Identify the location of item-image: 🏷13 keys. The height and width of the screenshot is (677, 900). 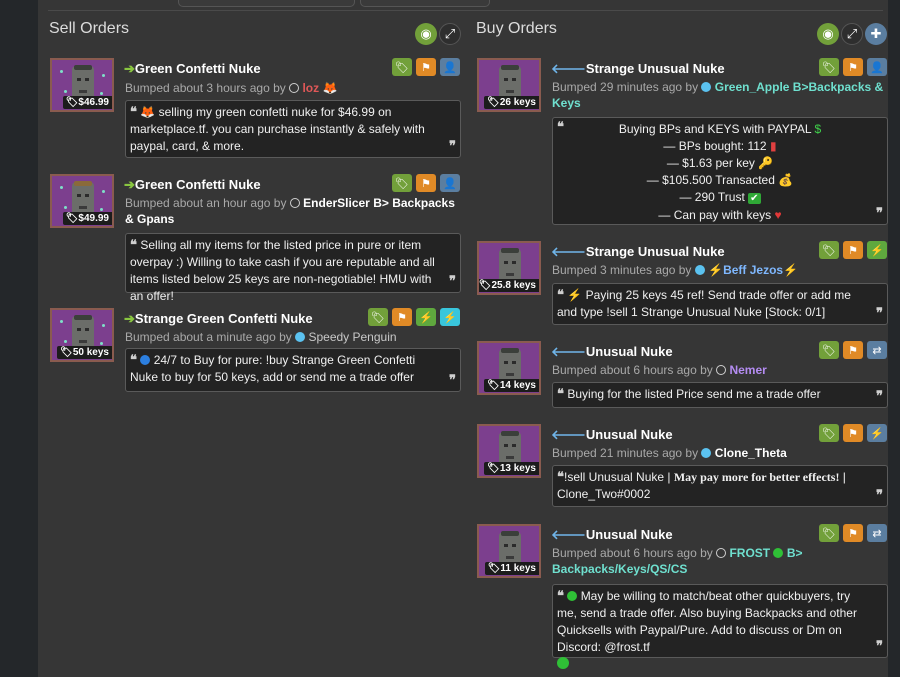
(509, 451).